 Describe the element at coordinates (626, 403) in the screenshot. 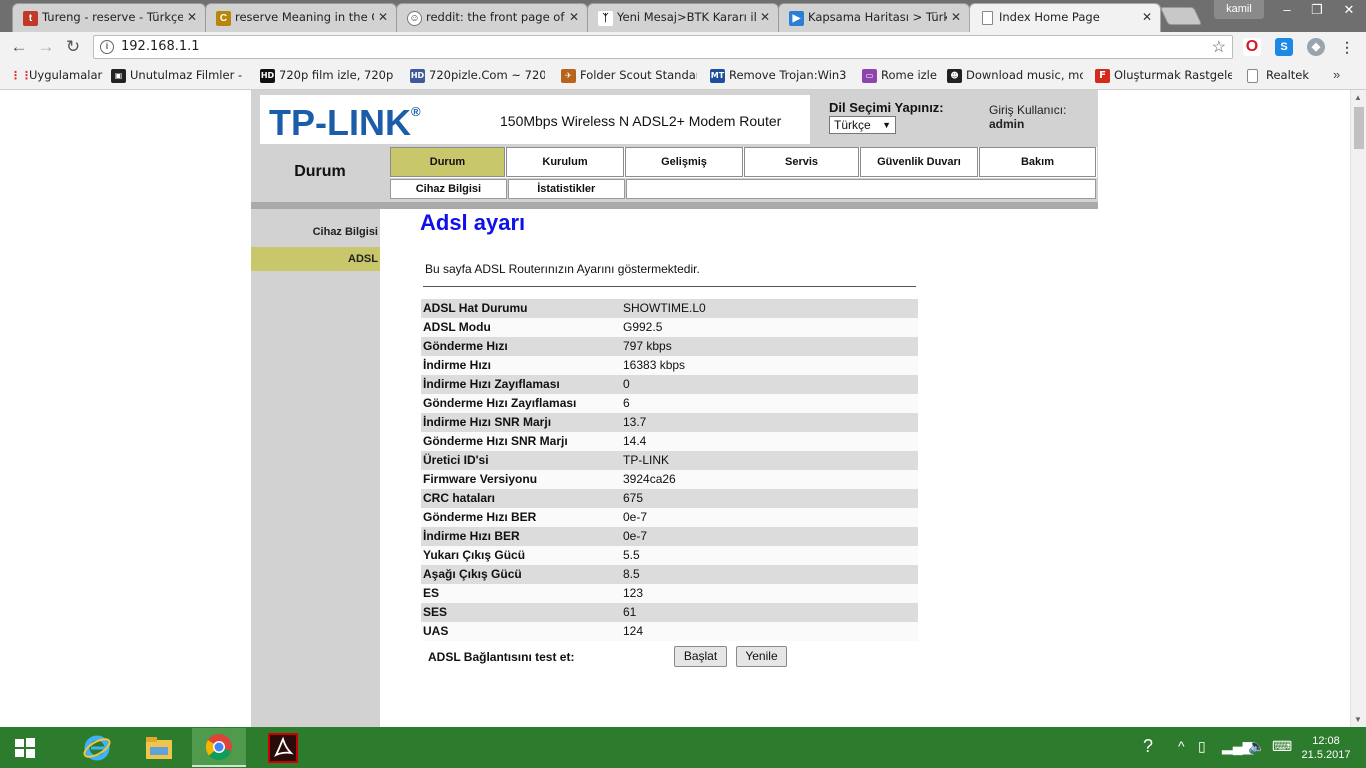

I see `stat-value: 6` at that location.